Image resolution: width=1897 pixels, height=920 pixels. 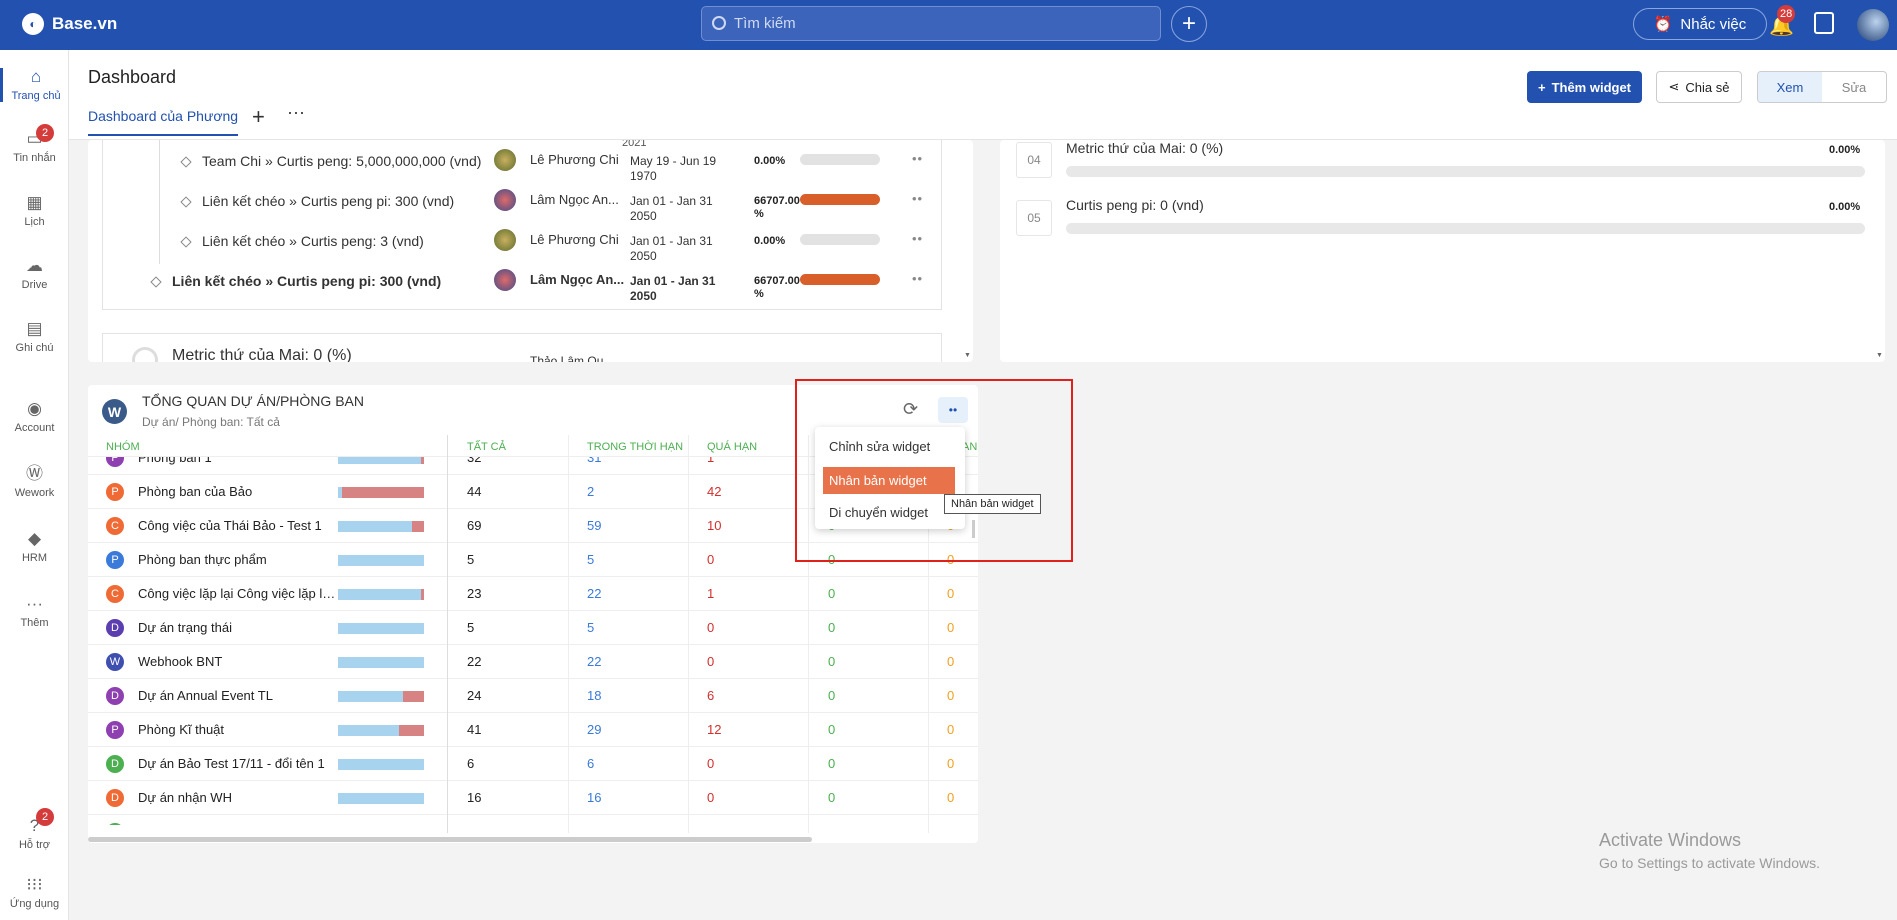 I want to click on group-name: Công việc của Hiền, so click(x=238, y=824).